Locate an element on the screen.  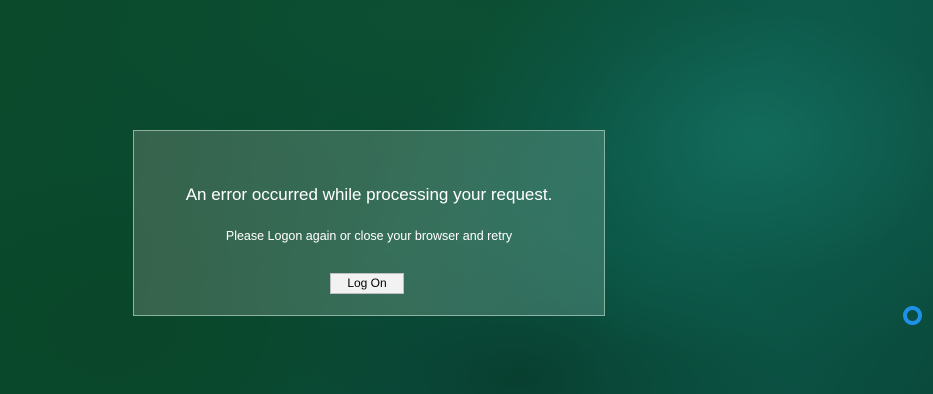
log-on-button: Log On is located at coordinates (367, 283).